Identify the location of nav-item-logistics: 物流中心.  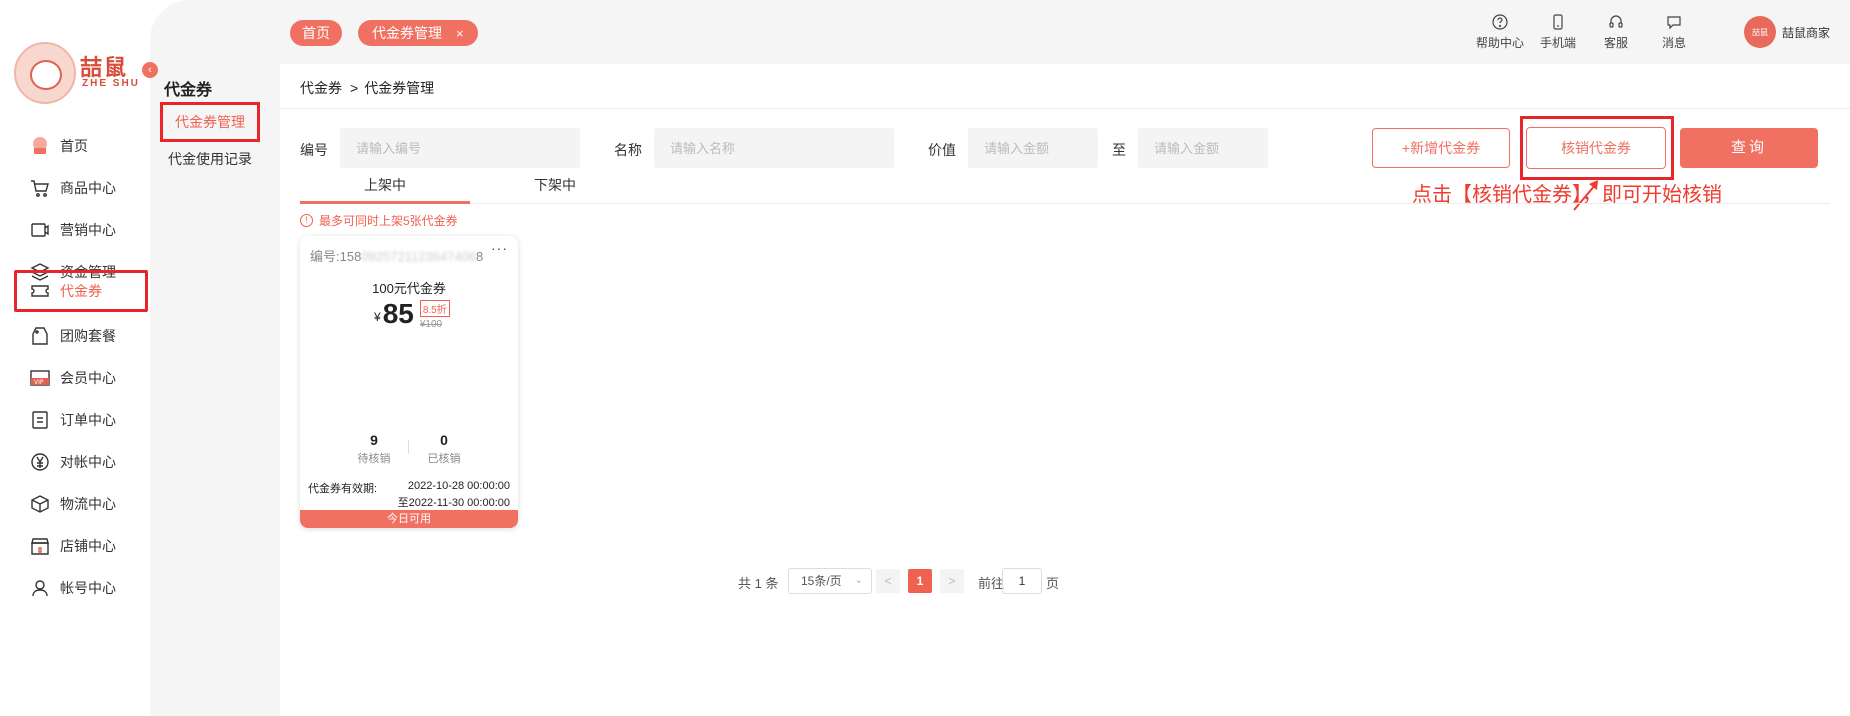
(81, 504).